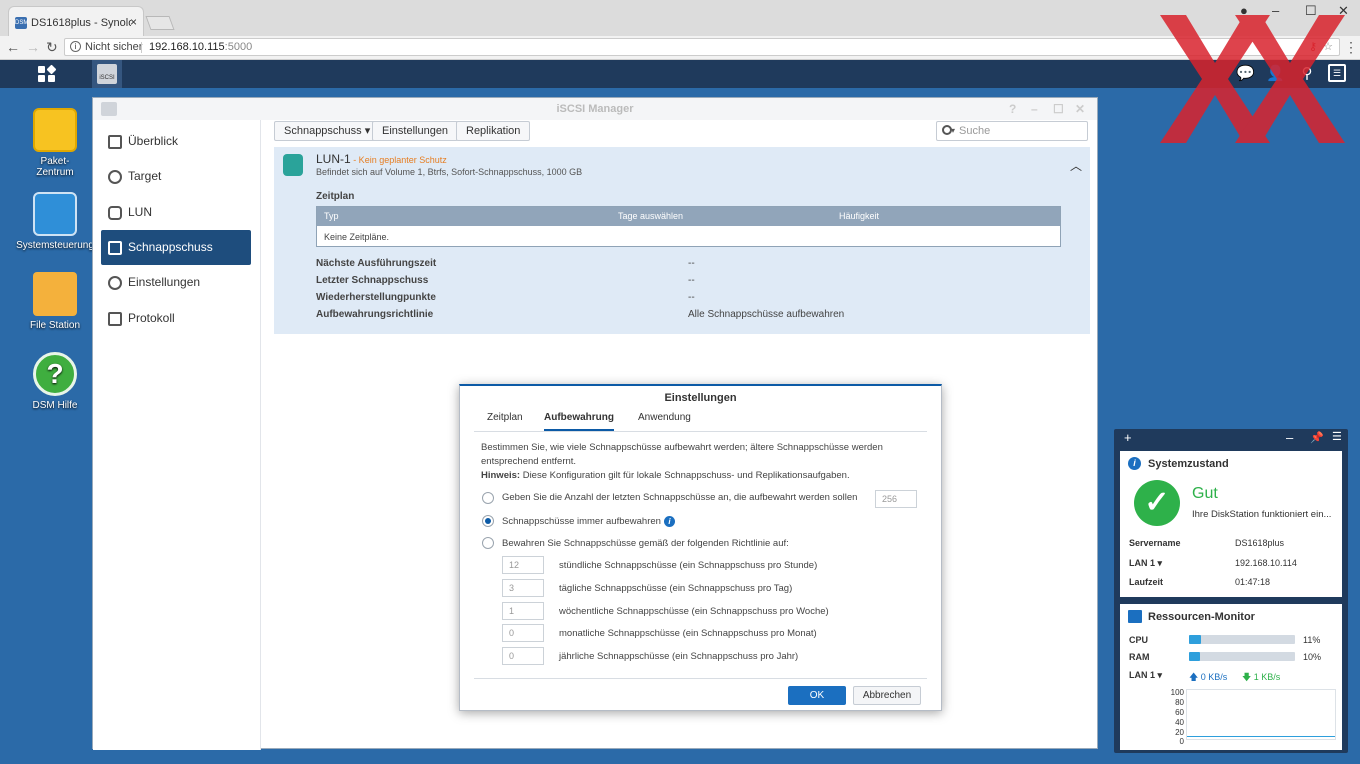 The width and height of the screenshot is (1360, 764). What do you see at coordinates (114, 47) in the screenshot?
I see `not-secure-label: Nicht sicher` at bounding box center [114, 47].